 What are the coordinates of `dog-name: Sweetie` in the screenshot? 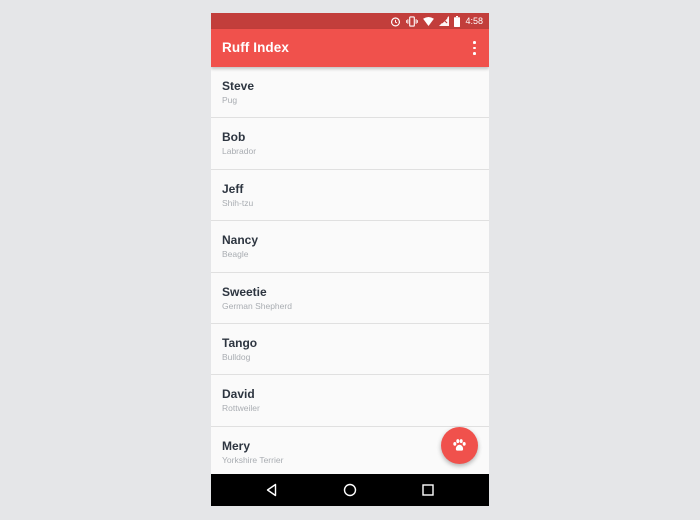 It's located at (244, 291).